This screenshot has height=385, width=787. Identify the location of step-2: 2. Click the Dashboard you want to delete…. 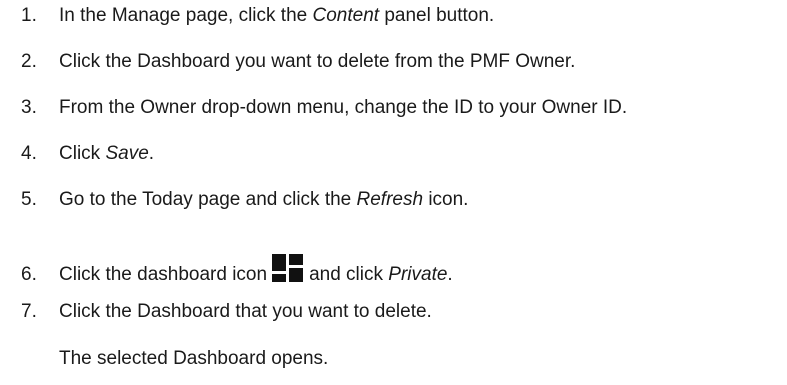
(298, 62).